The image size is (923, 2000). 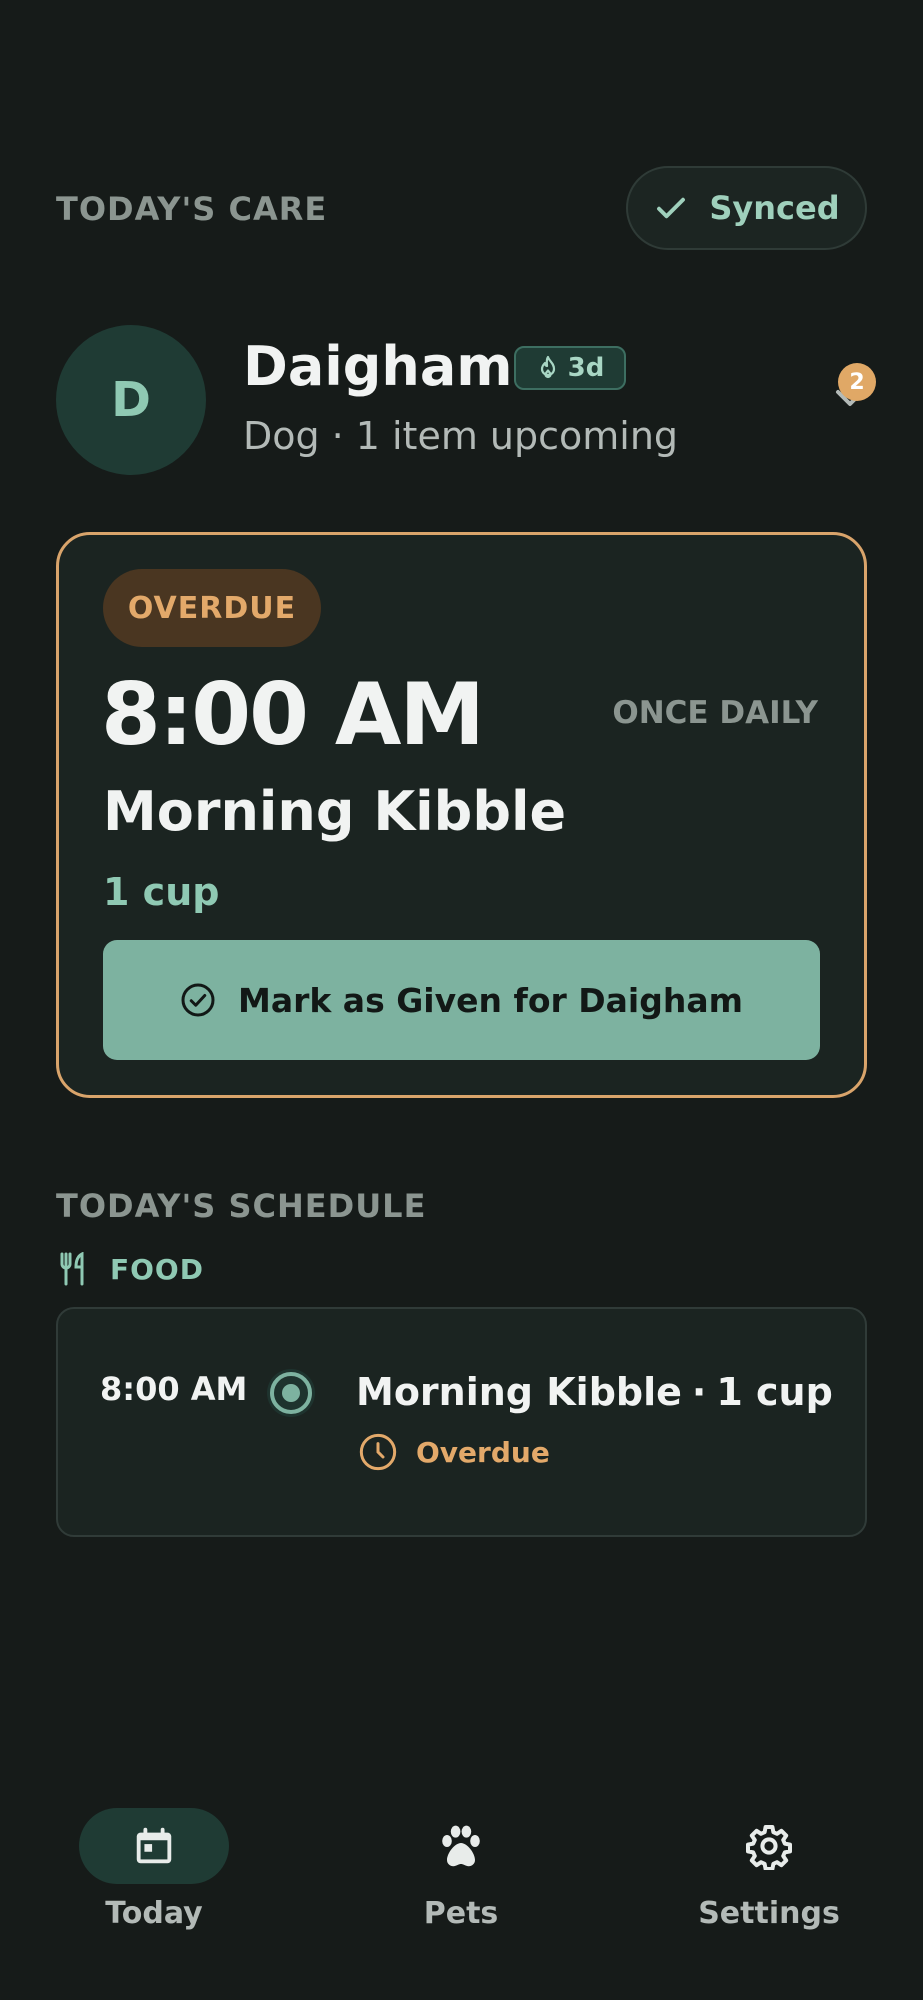 What do you see at coordinates (192, 209) in the screenshot?
I see `section-title-todays-care: TODAY'S CARE` at bounding box center [192, 209].